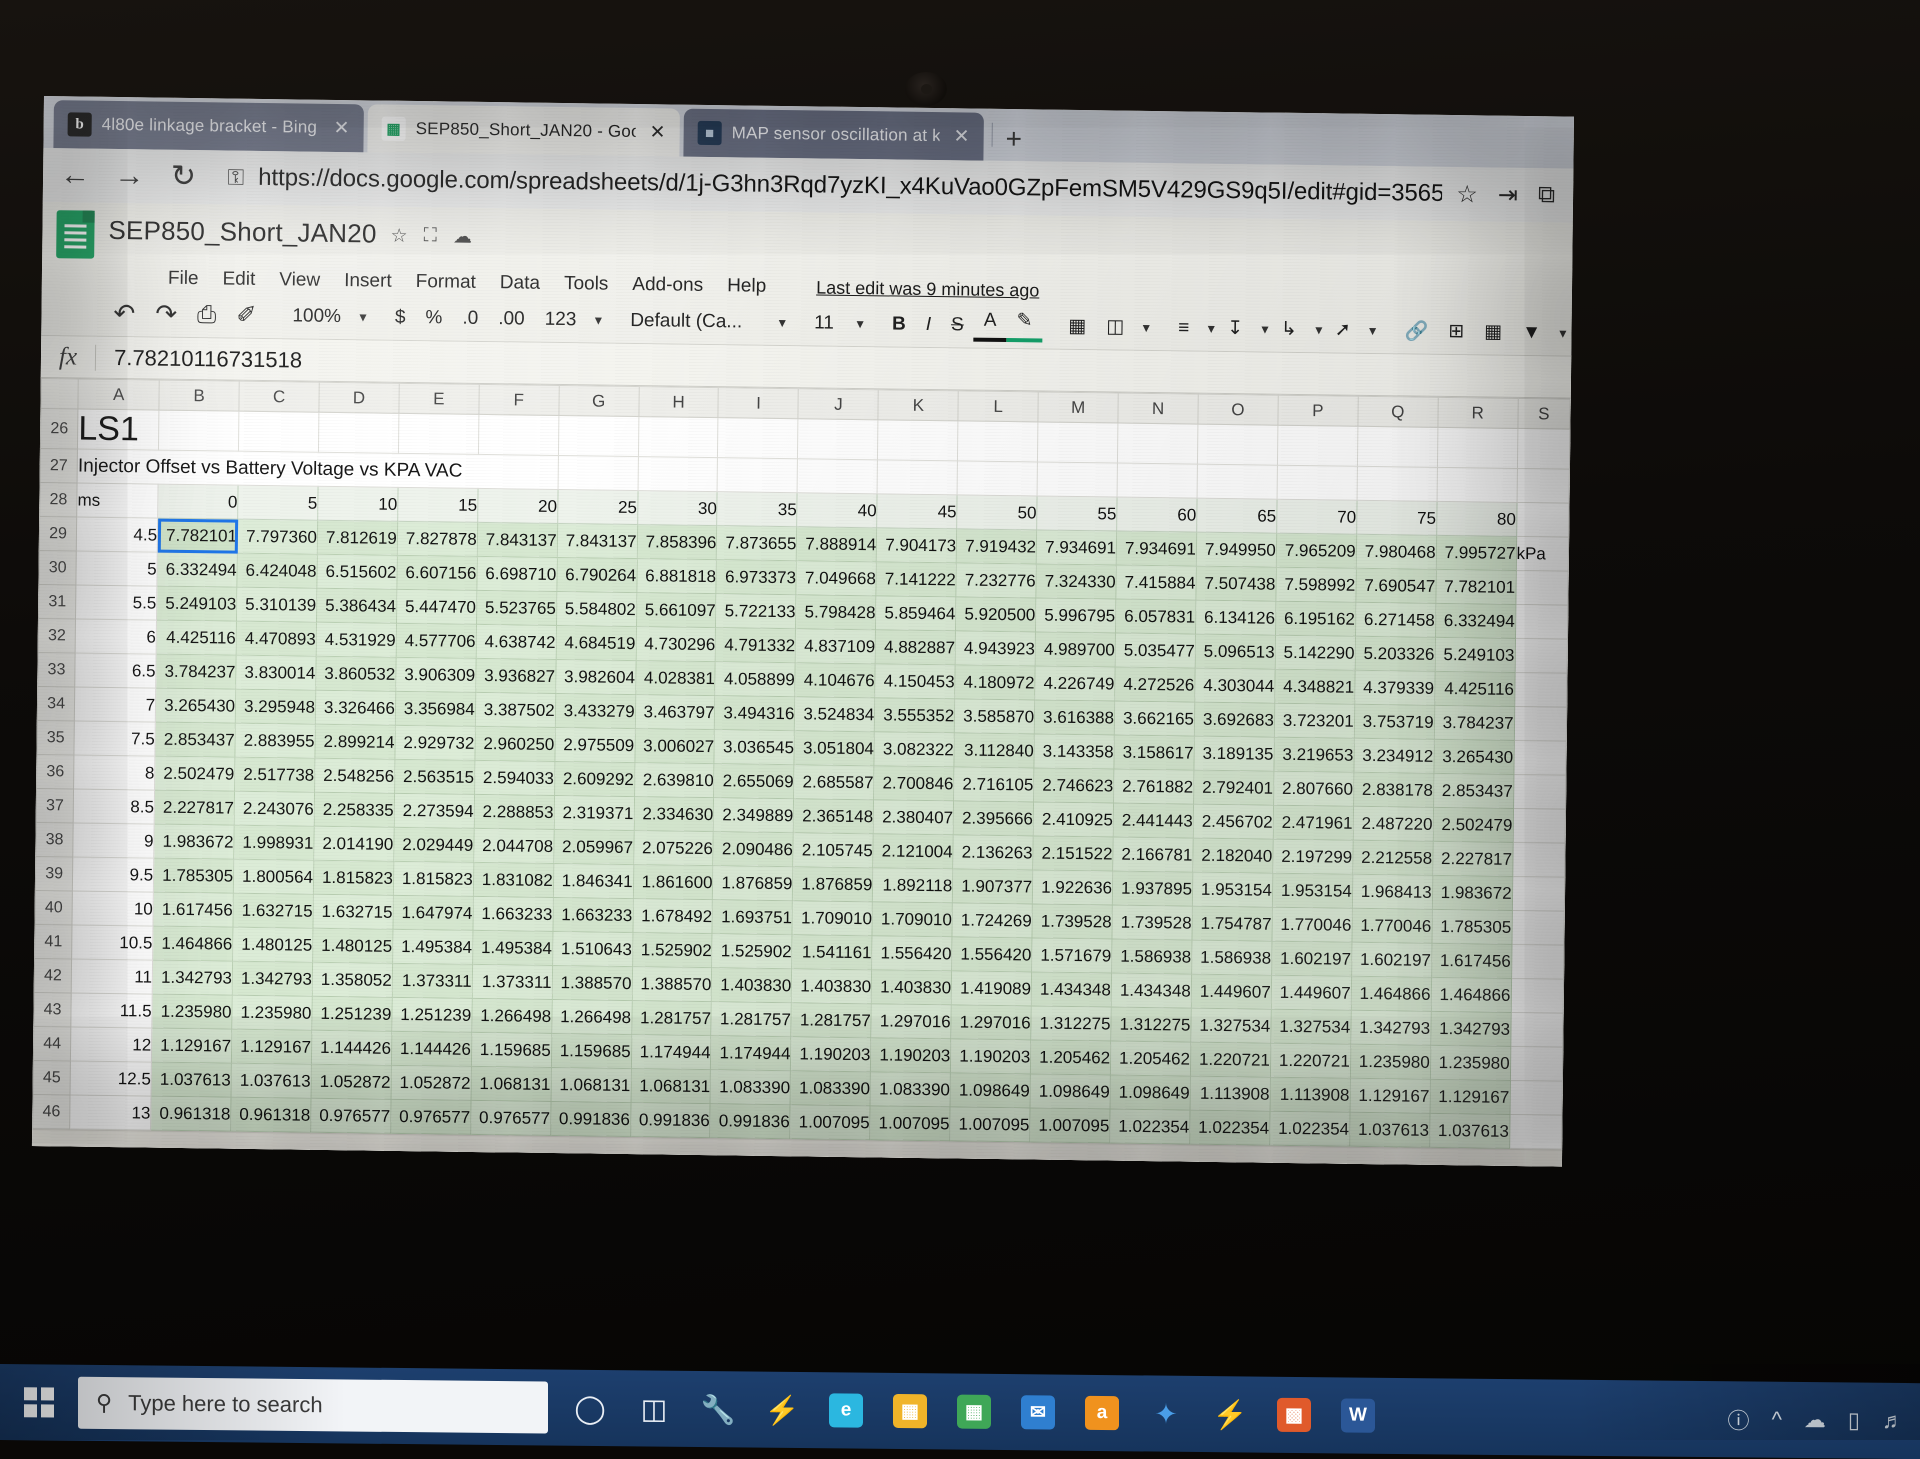  What do you see at coordinates (1230, 1127) in the screenshot?
I see `cell-data: 1.022354` at bounding box center [1230, 1127].